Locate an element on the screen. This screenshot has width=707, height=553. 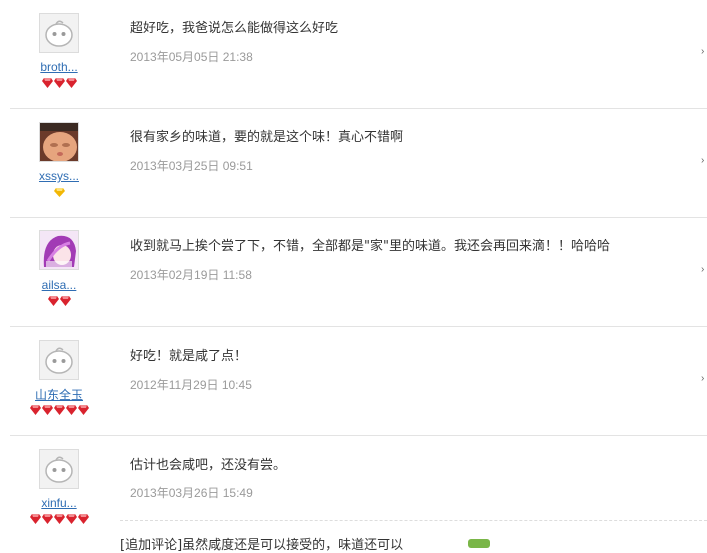
baby-photo-avatar is located at coordinates (59, 142).